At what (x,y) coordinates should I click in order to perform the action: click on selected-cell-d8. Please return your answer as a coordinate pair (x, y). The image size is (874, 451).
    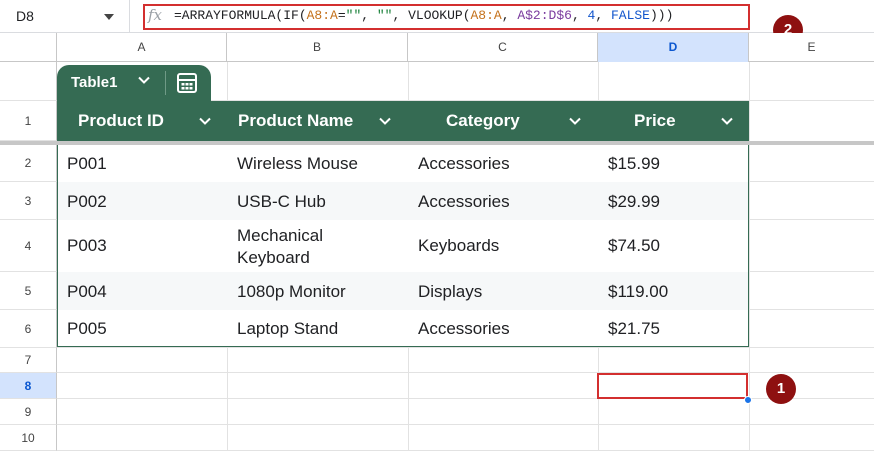
    Looking at the image, I should click on (672, 386).